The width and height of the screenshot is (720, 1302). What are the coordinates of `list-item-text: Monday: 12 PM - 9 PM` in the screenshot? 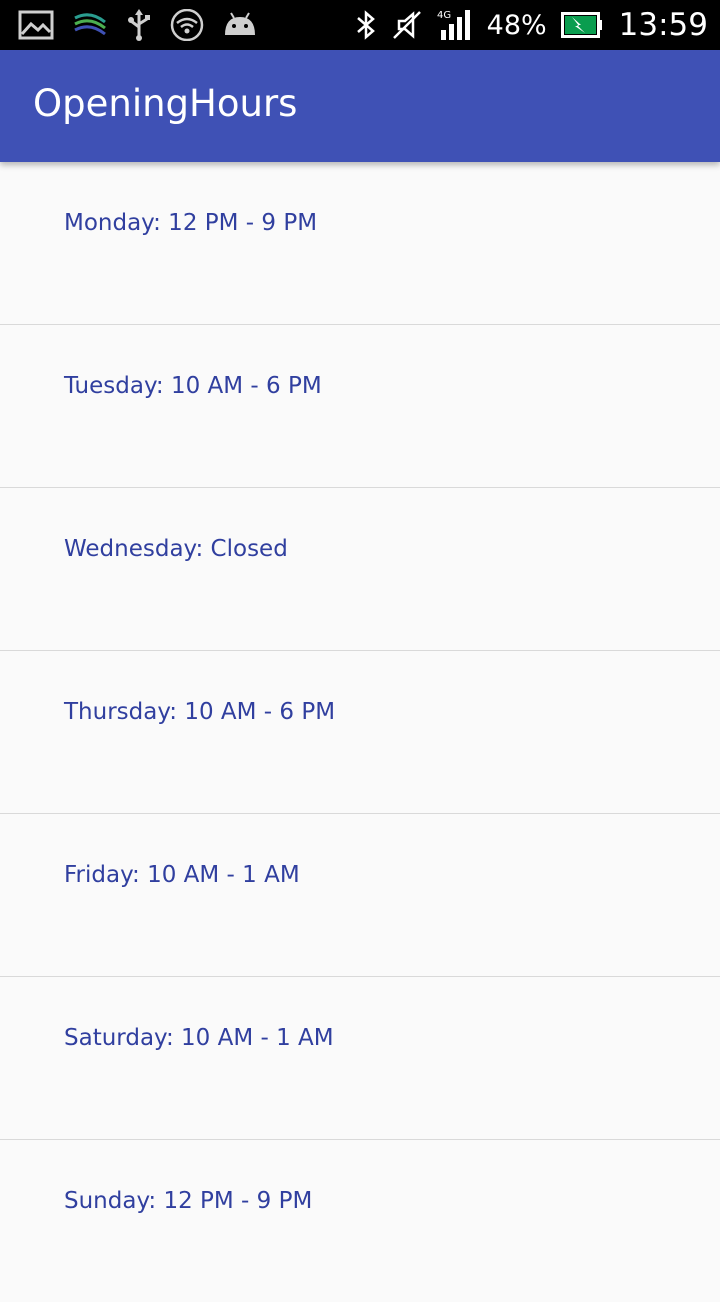 It's located at (191, 223).